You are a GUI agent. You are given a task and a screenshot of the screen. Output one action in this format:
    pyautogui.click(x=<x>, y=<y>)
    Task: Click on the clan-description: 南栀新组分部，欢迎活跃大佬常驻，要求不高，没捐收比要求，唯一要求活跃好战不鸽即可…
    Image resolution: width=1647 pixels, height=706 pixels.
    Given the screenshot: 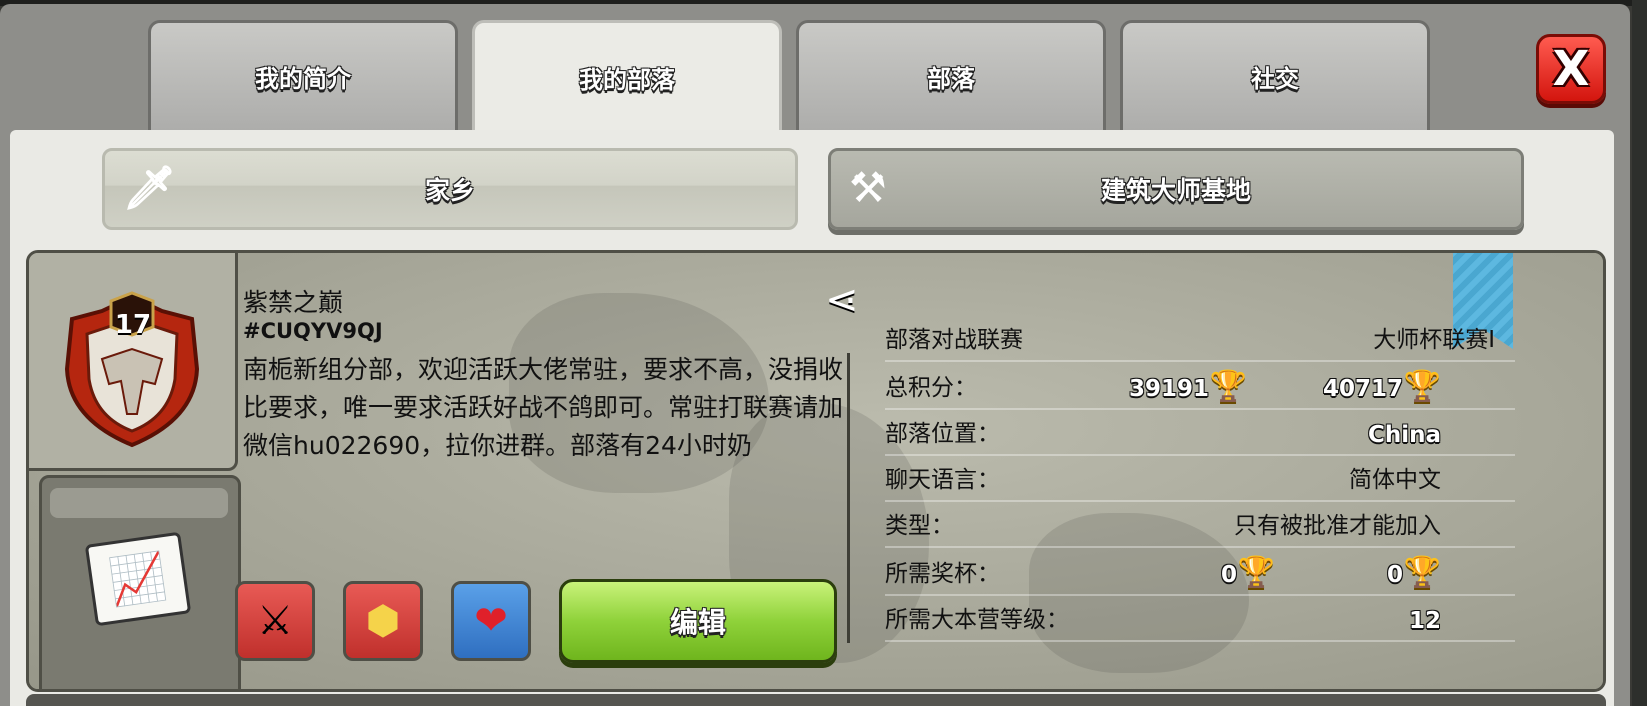 What is the action you would take?
    pyautogui.click(x=543, y=407)
    